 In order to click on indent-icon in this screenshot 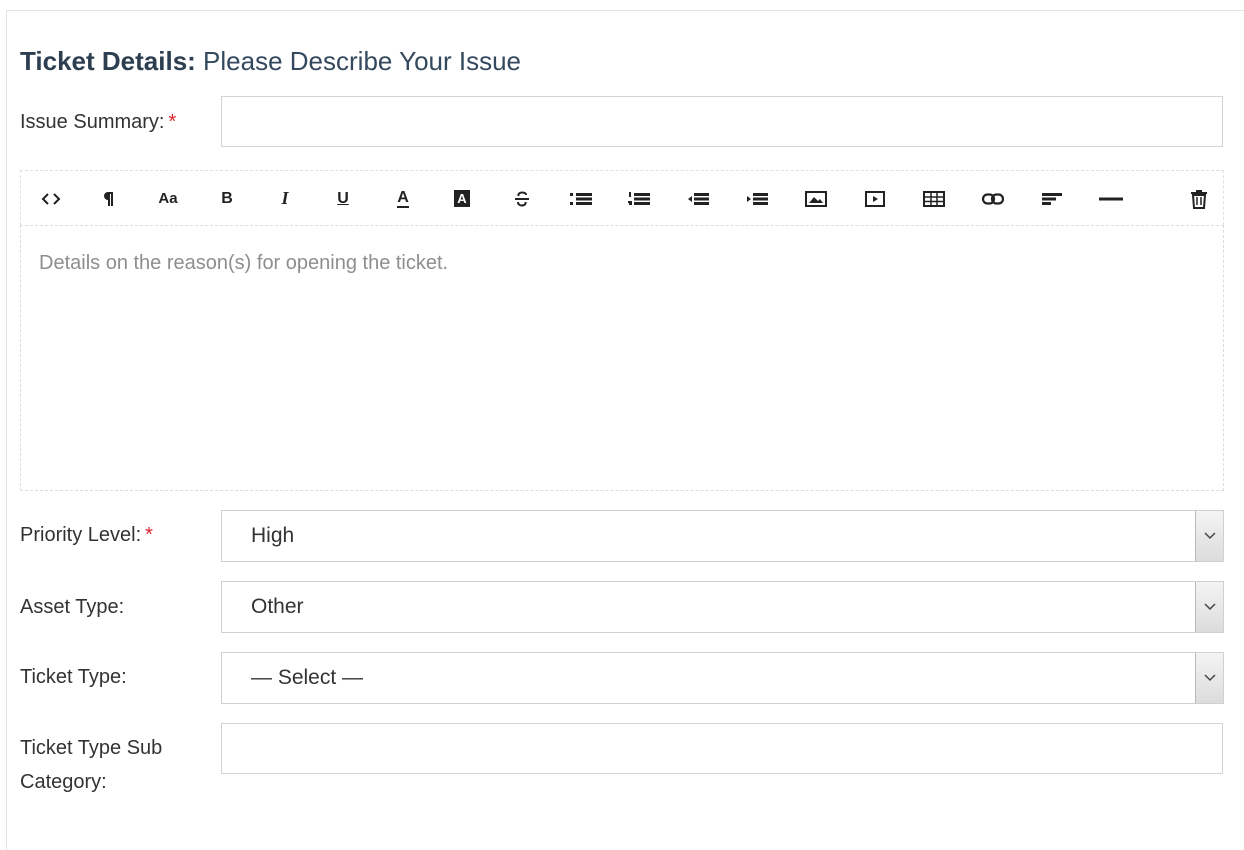, I will do `click(757, 198)`.